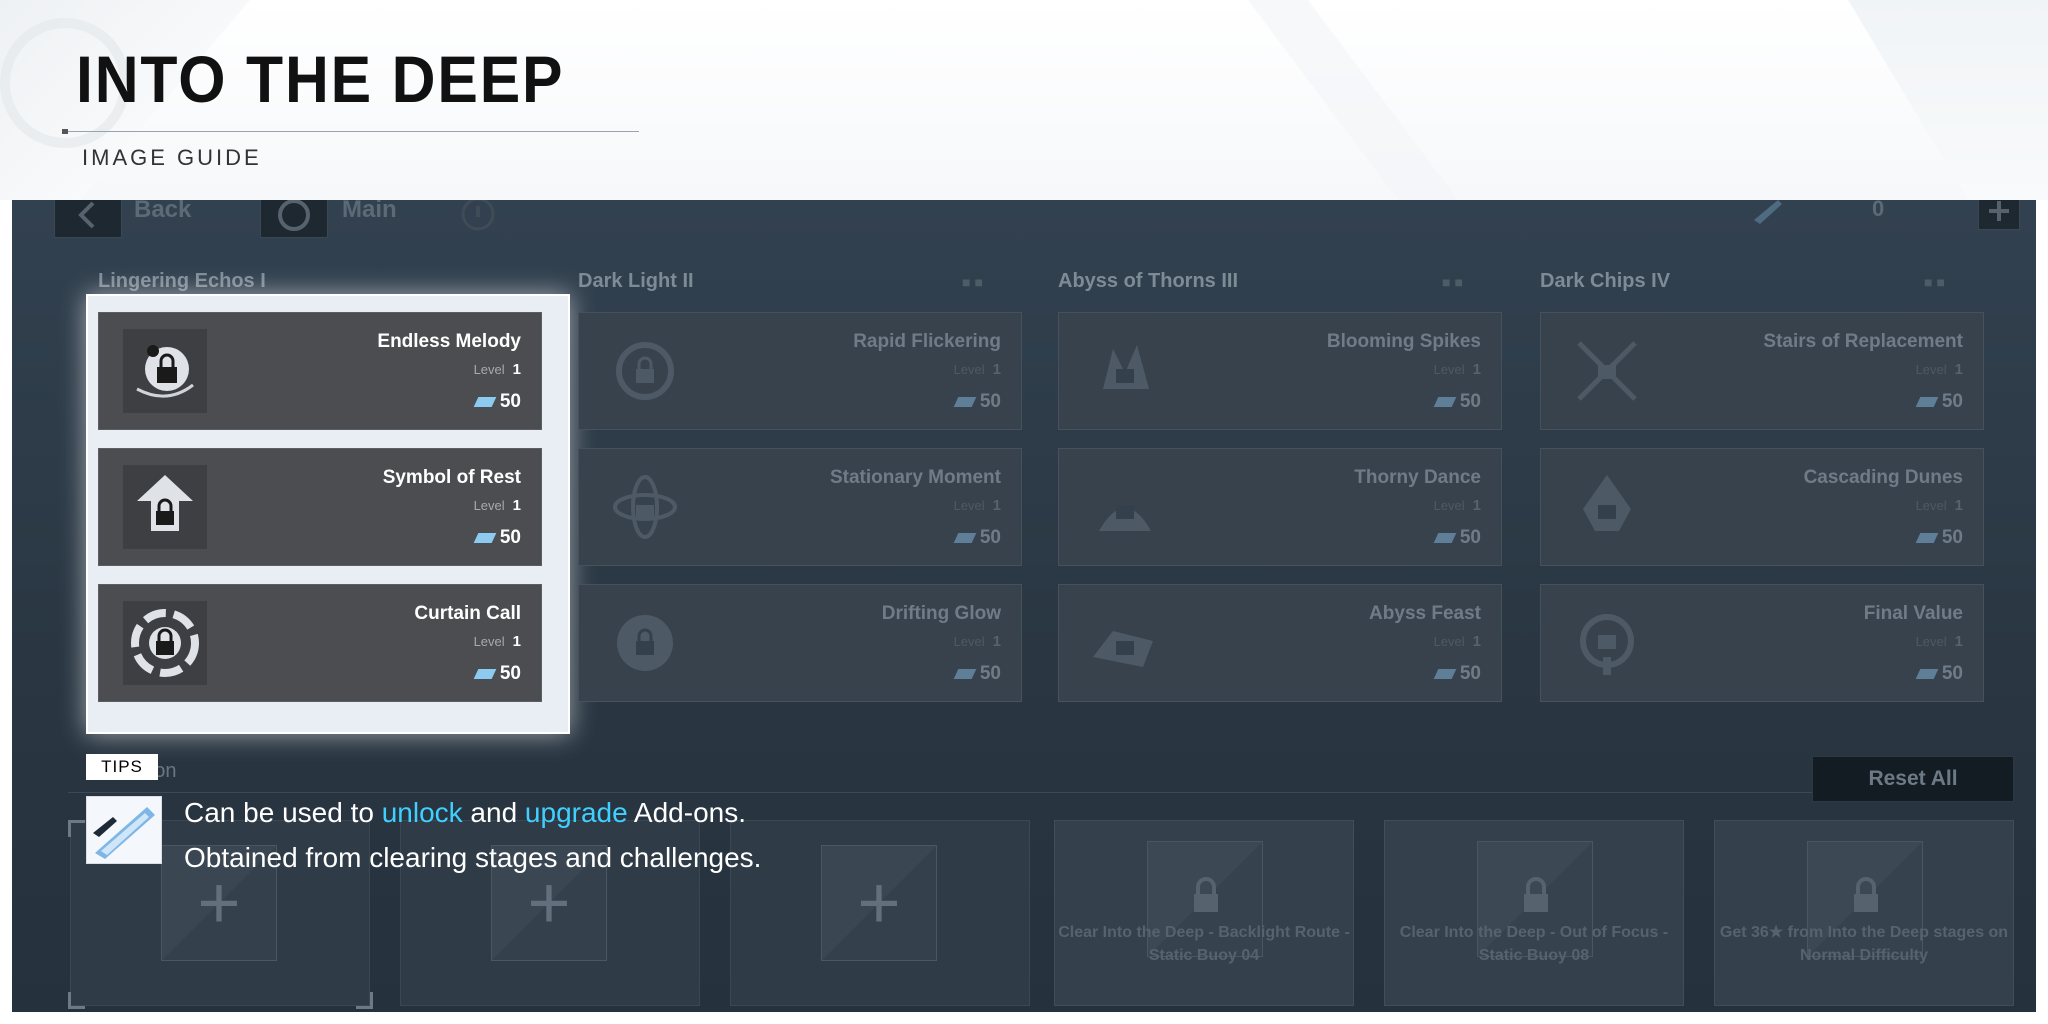 The height and width of the screenshot is (1024, 2048). What do you see at coordinates (1878, 210) in the screenshot?
I see `currency-count: 0` at bounding box center [1878, 210].